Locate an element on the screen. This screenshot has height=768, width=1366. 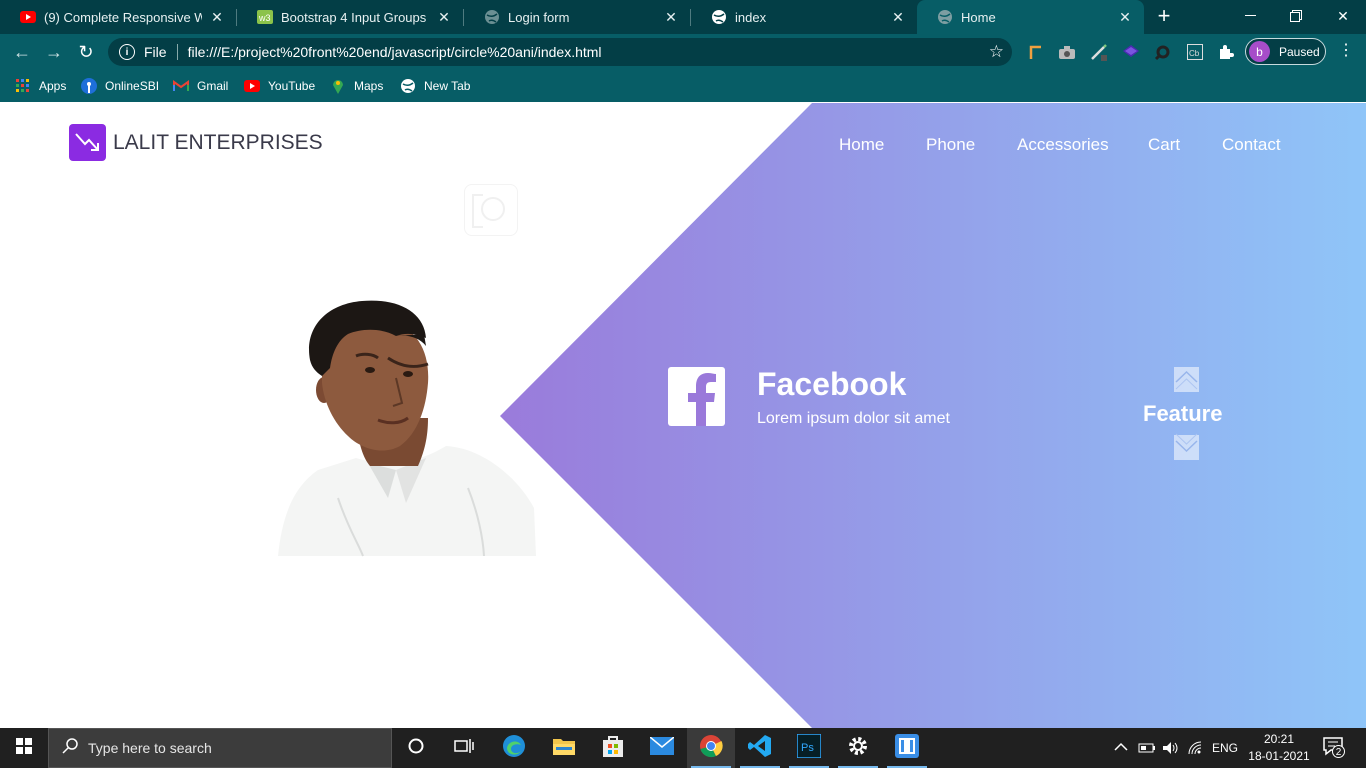
bookmark-apps: Apps is located at coordinates (40, 86).